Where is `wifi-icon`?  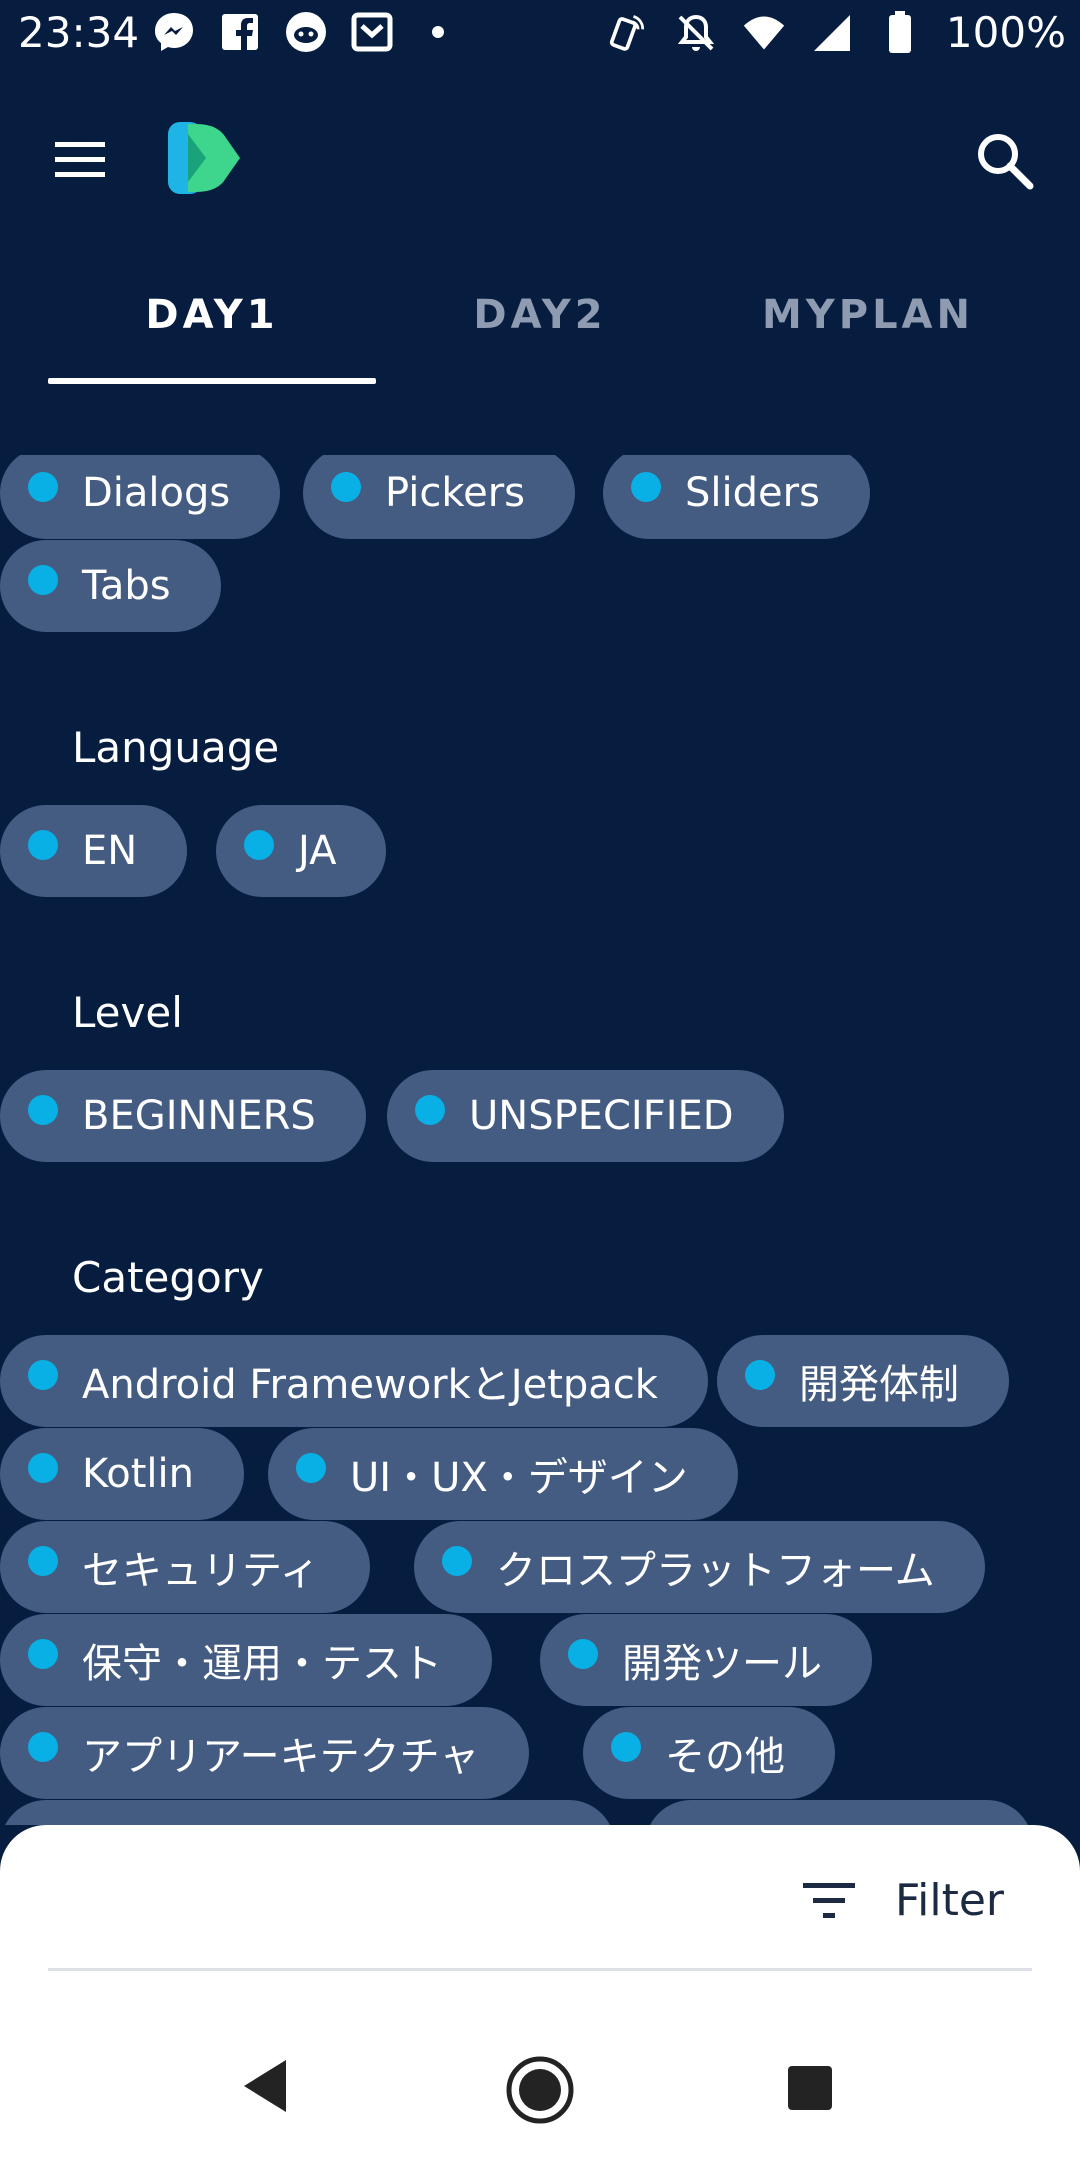 wifi-icon is located at coordinates (764, 33).